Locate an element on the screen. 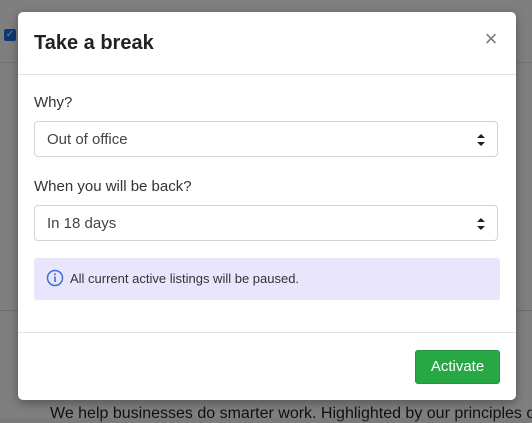 This screenshot has width=532, height=423. footer-divider is located at coordinates (267, 332).